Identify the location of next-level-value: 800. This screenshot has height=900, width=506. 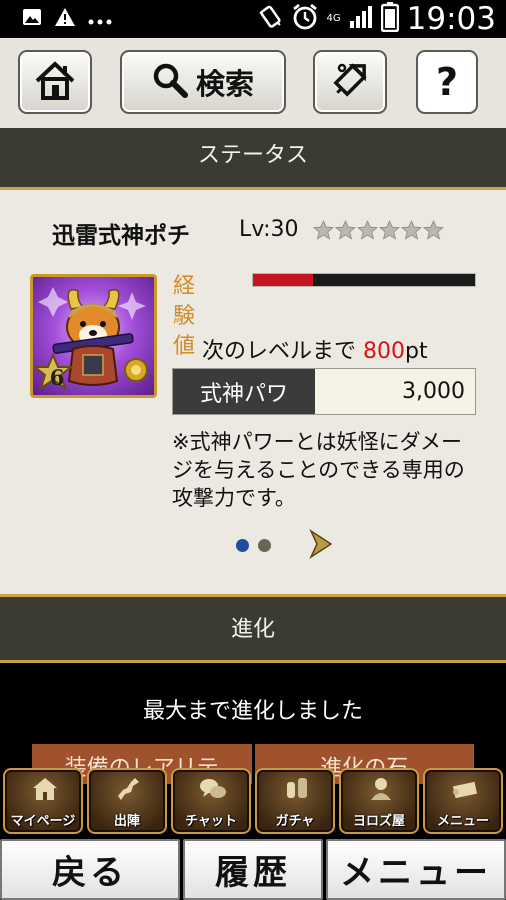
(384, 351).